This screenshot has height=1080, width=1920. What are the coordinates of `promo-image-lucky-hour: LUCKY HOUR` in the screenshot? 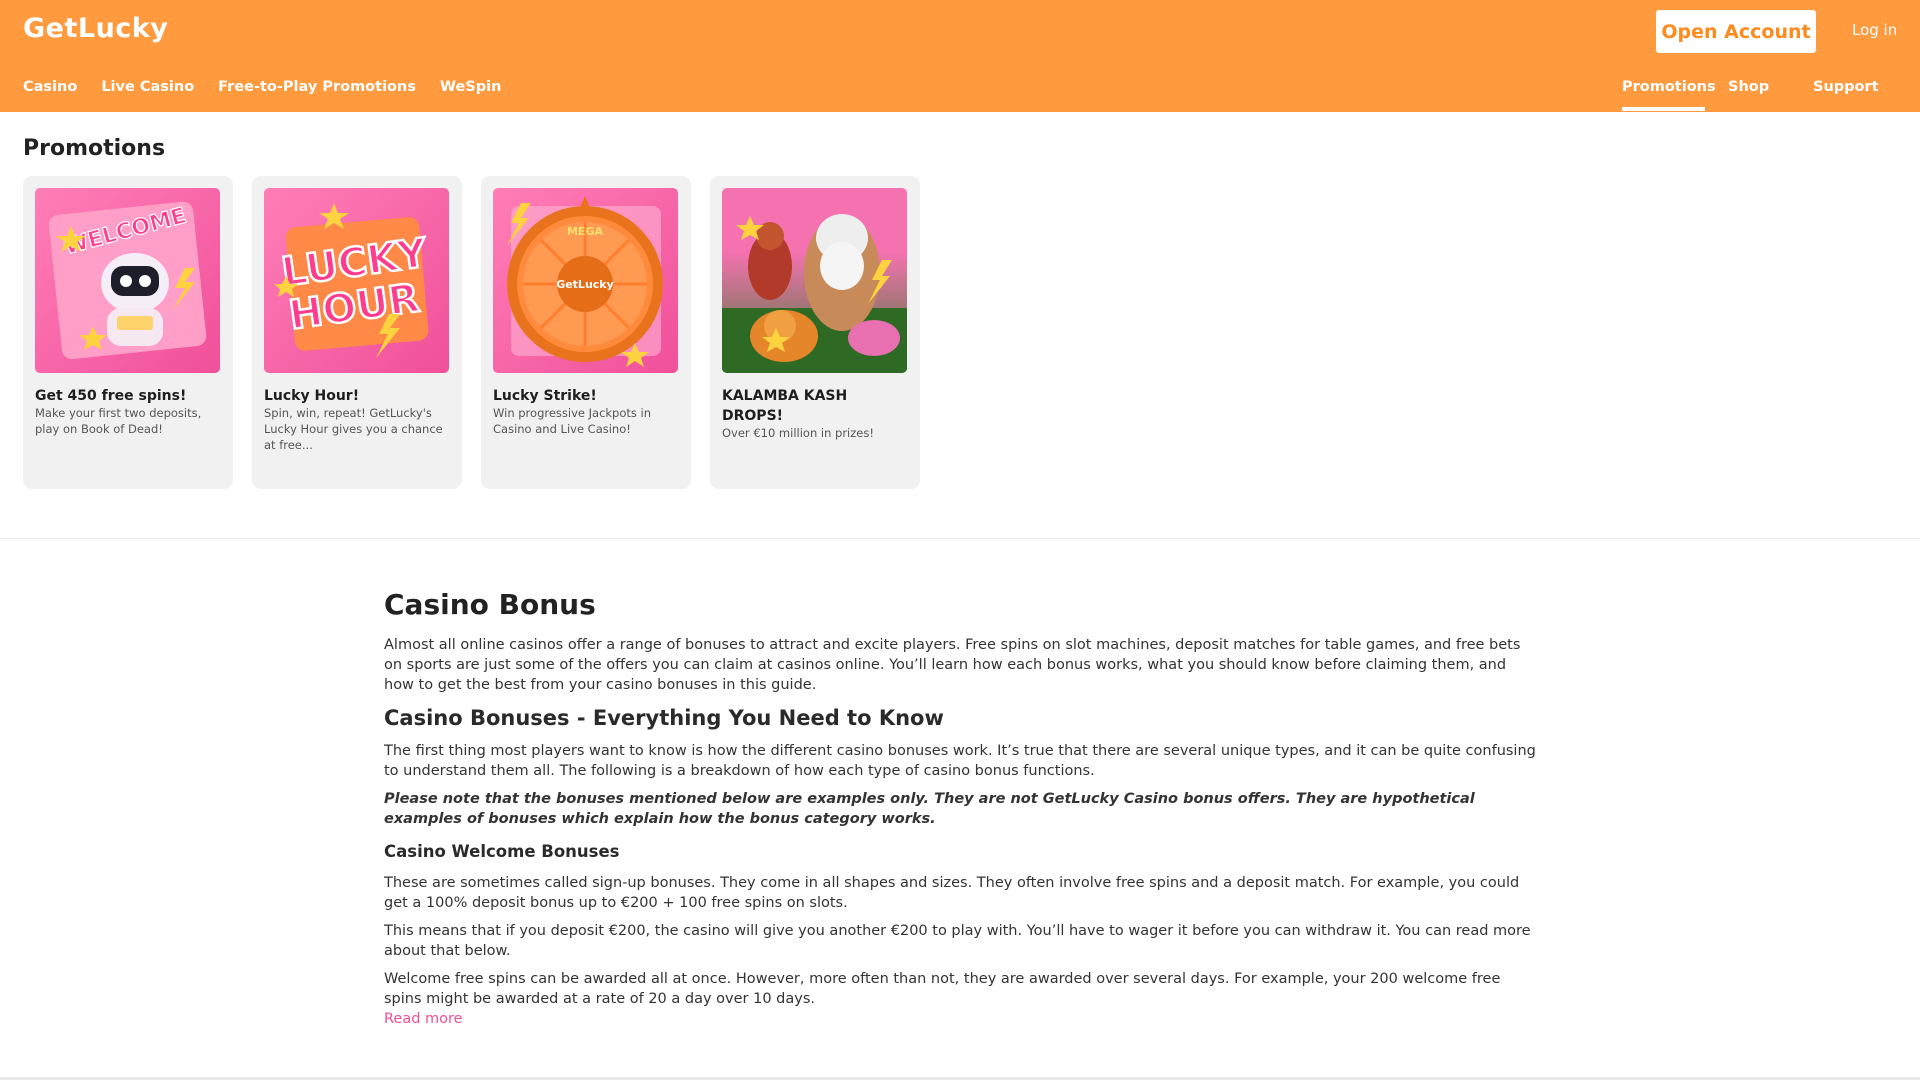 It's located at (356, 280).